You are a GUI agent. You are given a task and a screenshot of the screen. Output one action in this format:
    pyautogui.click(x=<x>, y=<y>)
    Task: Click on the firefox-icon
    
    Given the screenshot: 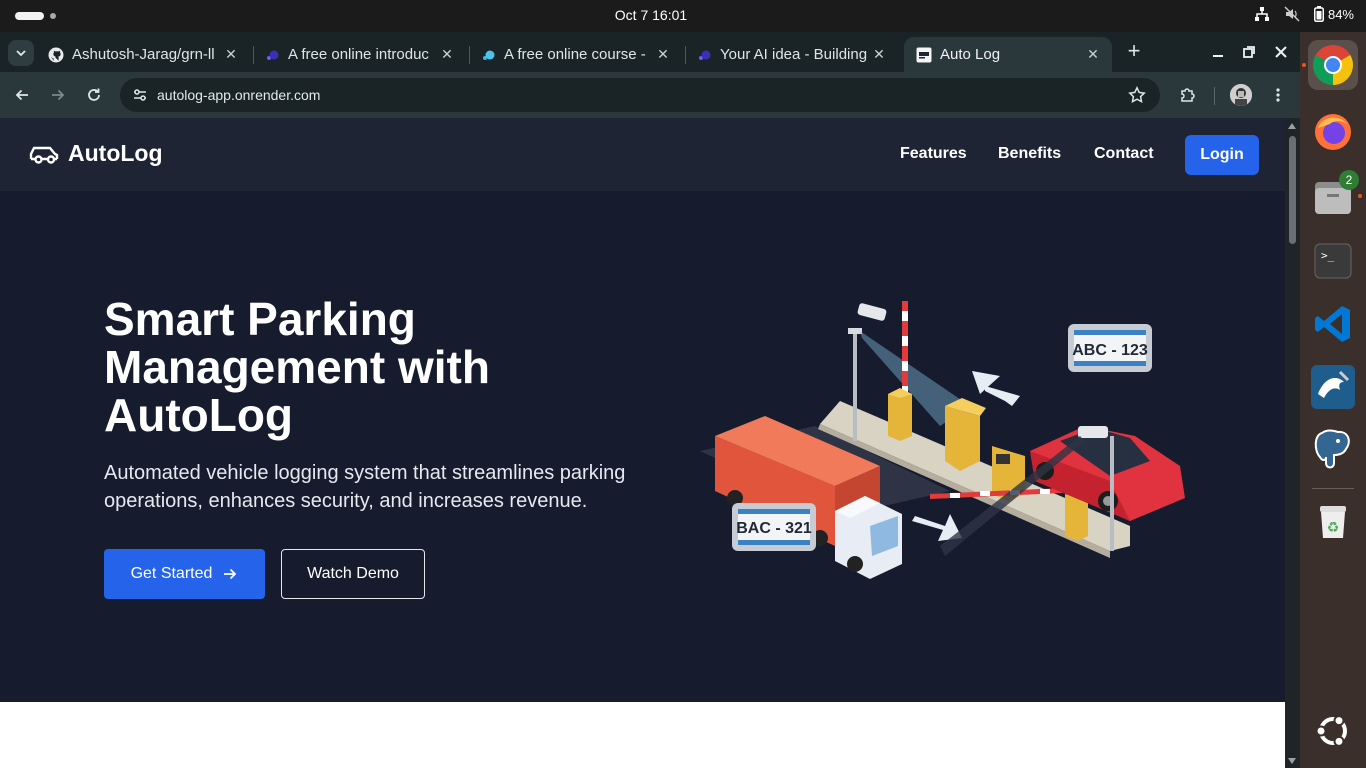 What is the action you would take?
    pyautogui.click(x=1333, y=132)
    